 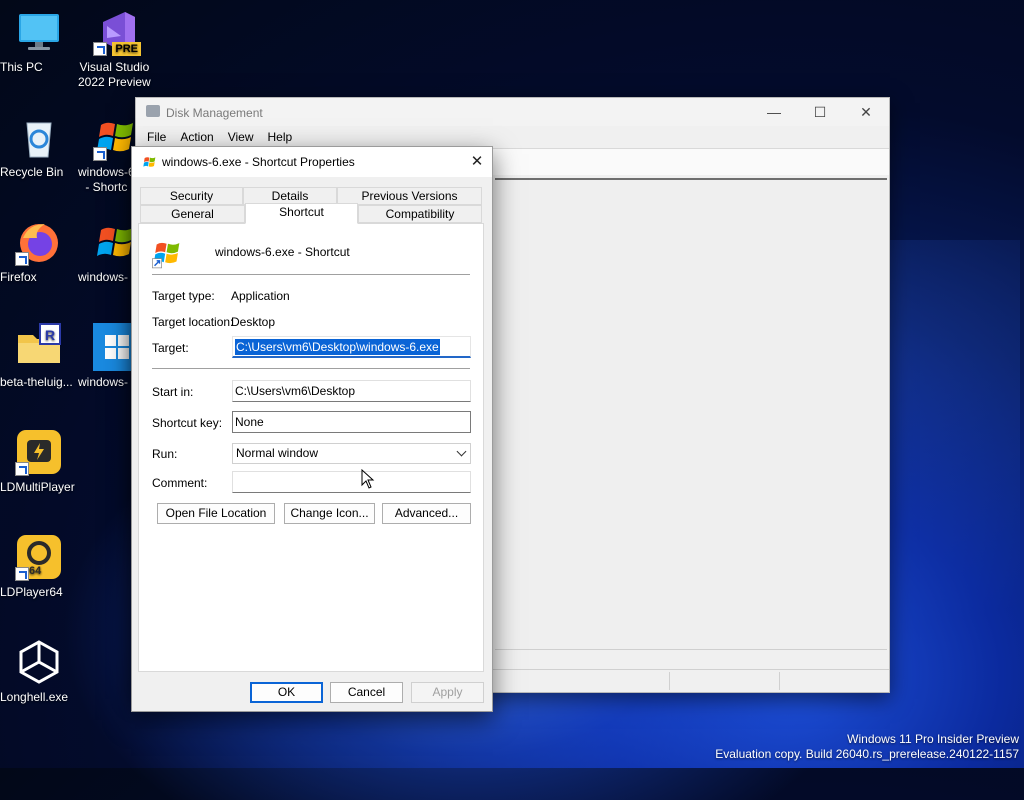 What do you see at coordinates (337, 347) in the screenshot?
I see `target-selected-text: C:\Users\vm6\Desktop\windows-6.exe` at bounding box center [337, 347].